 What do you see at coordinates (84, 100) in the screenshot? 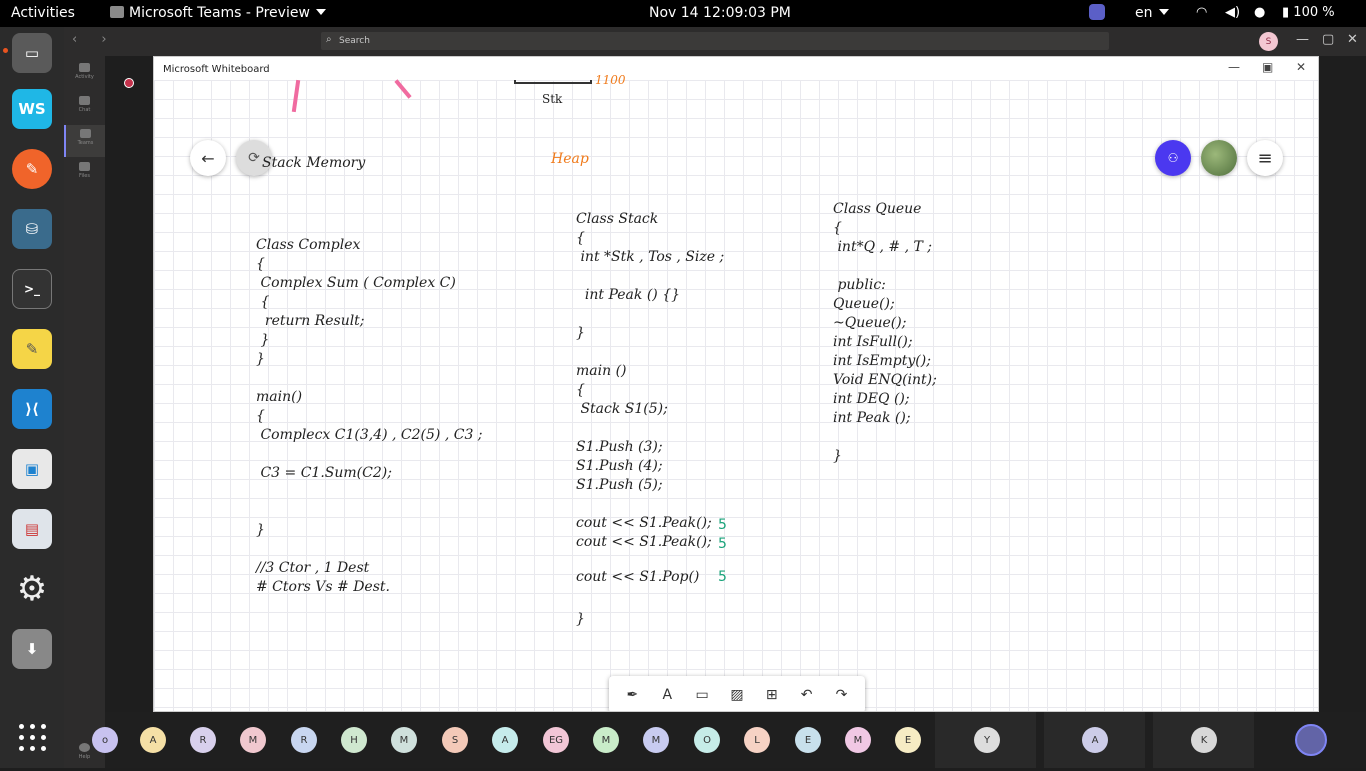
I see `chat-icon` at bounding box center [84, 100].